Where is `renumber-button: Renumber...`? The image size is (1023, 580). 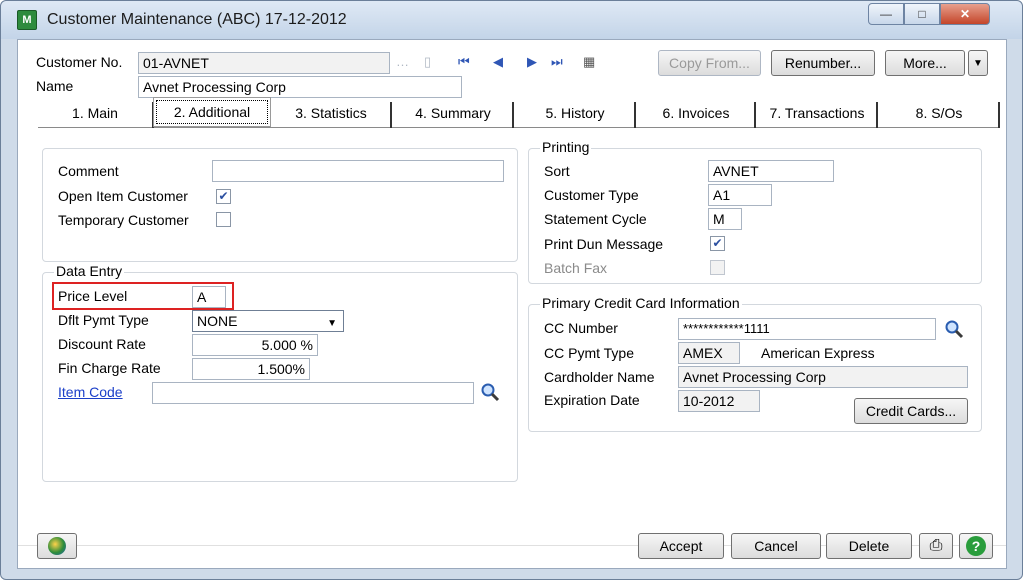
renumber-button: Renumber... is located at coordinates (823, 63).